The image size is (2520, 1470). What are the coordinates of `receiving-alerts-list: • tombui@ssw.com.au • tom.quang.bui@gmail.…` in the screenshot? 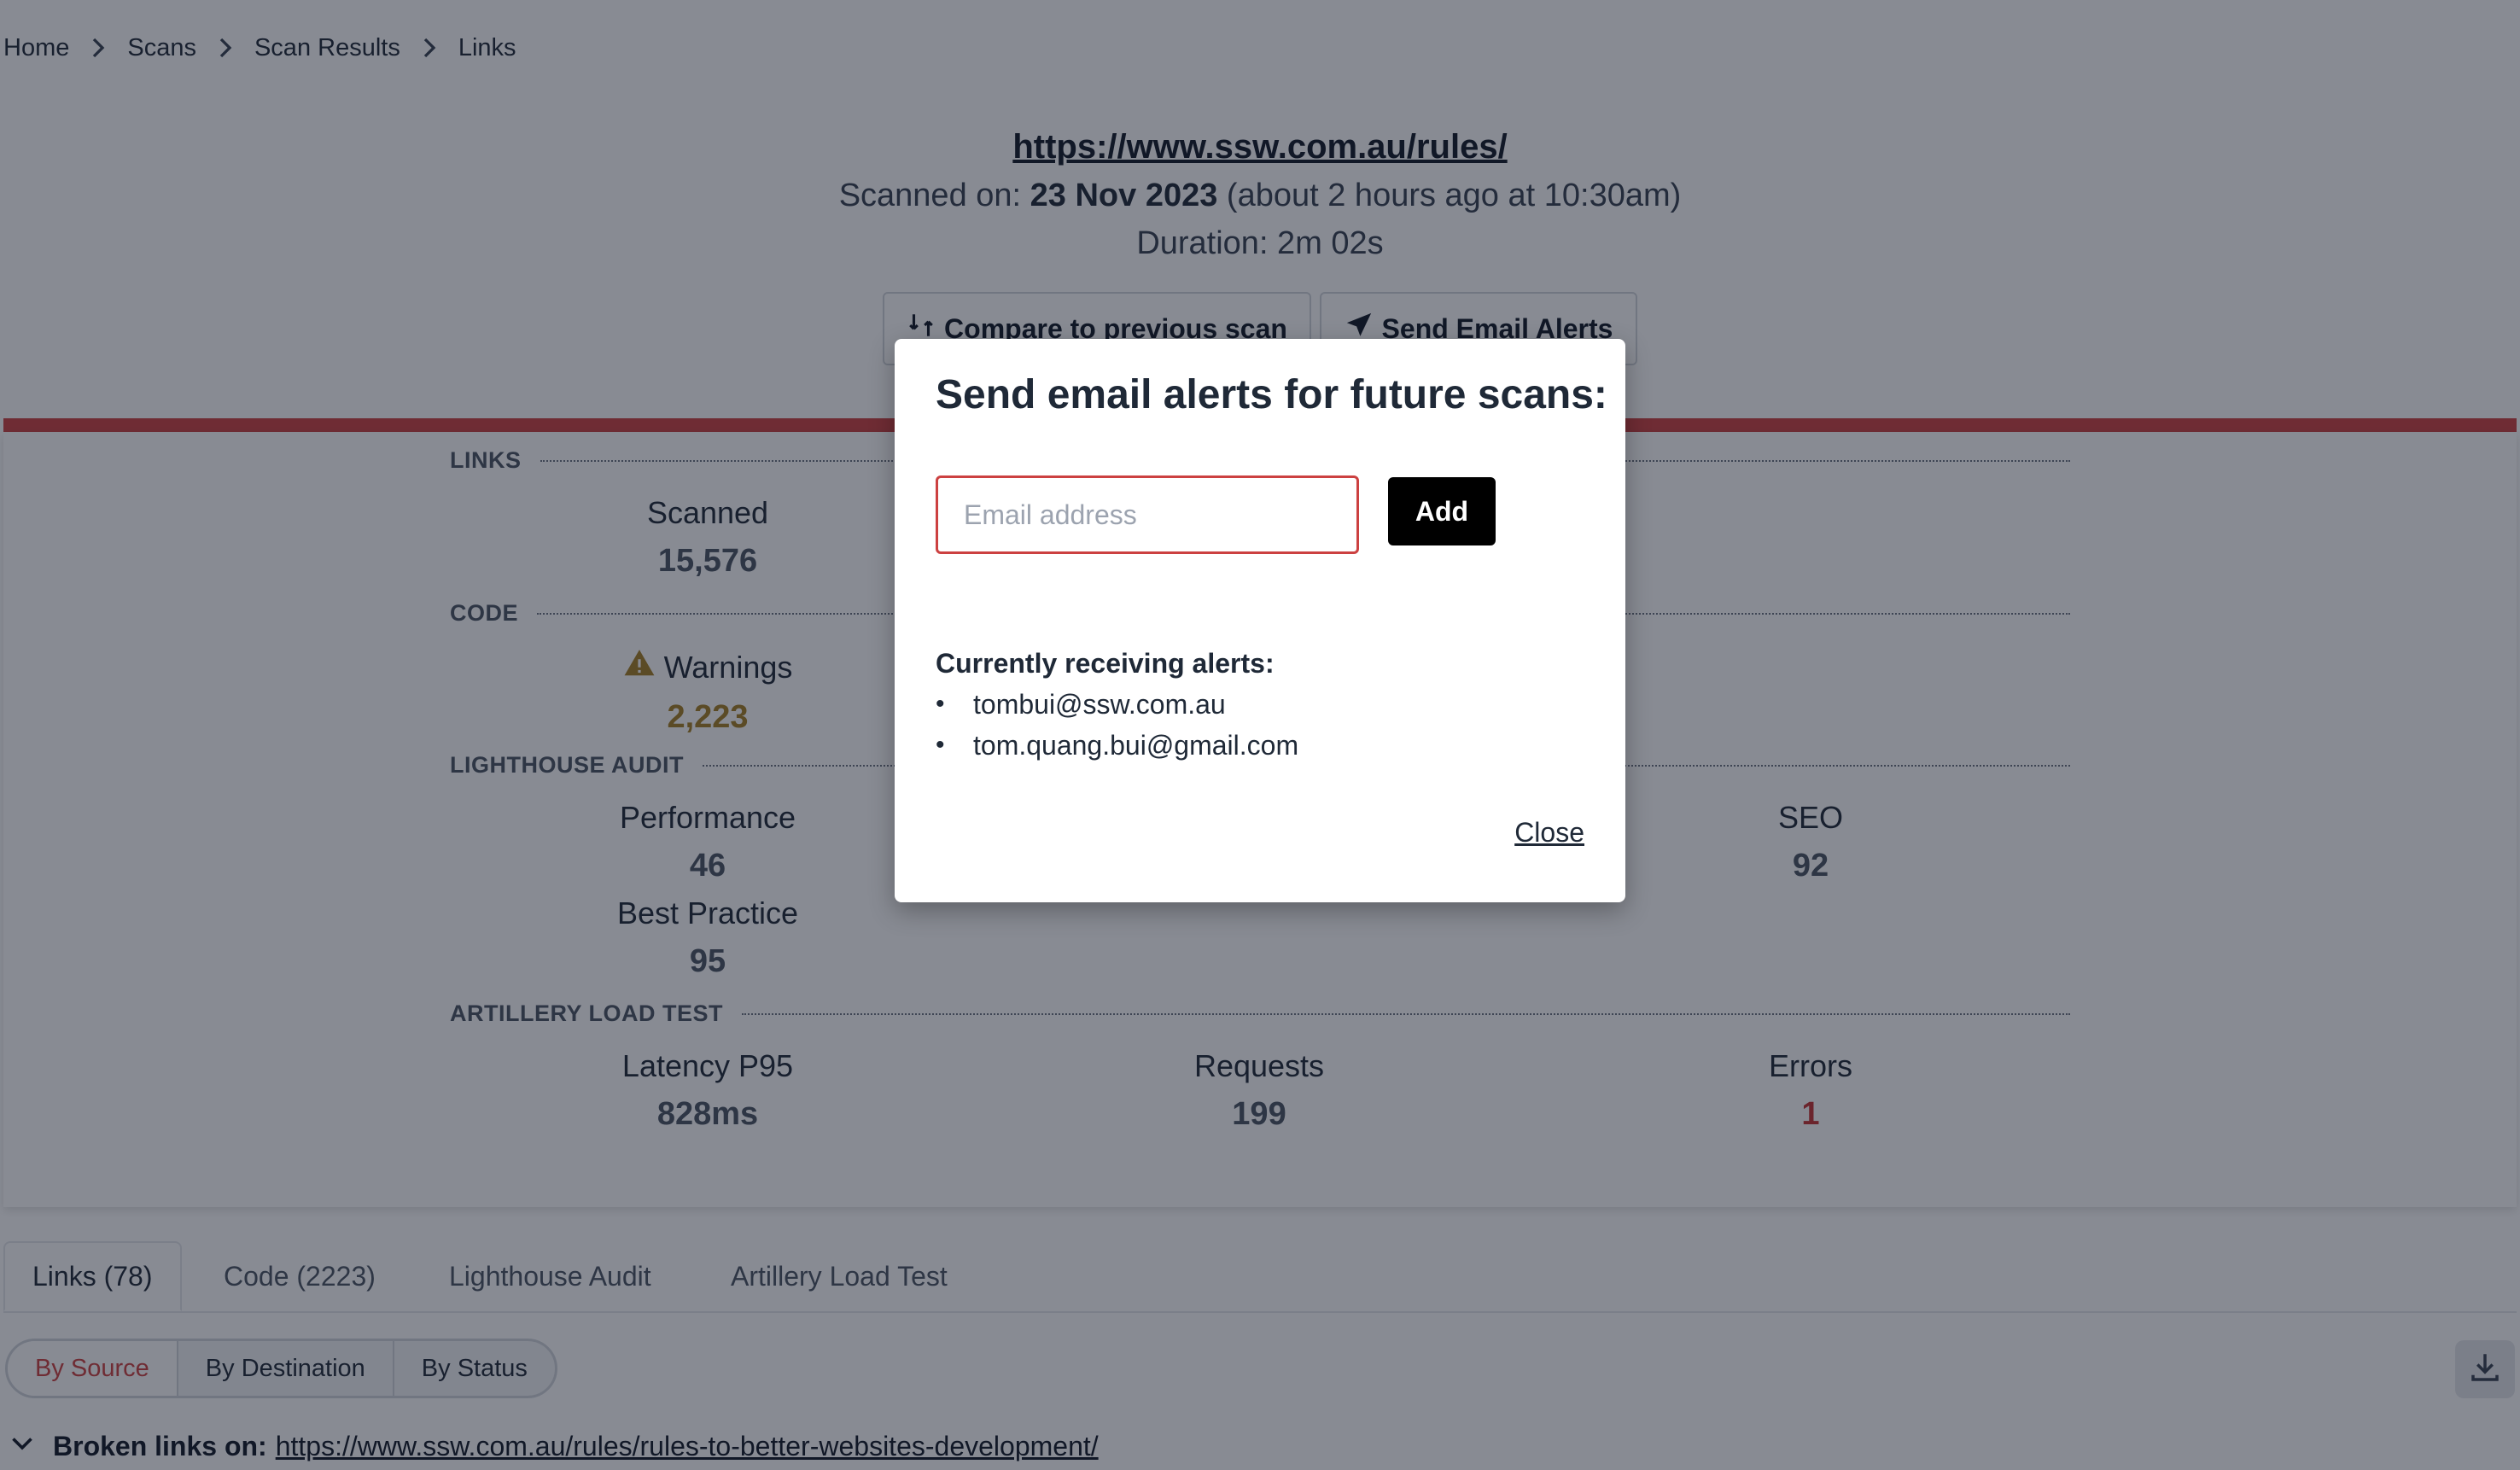 It's located at (1117, 725).